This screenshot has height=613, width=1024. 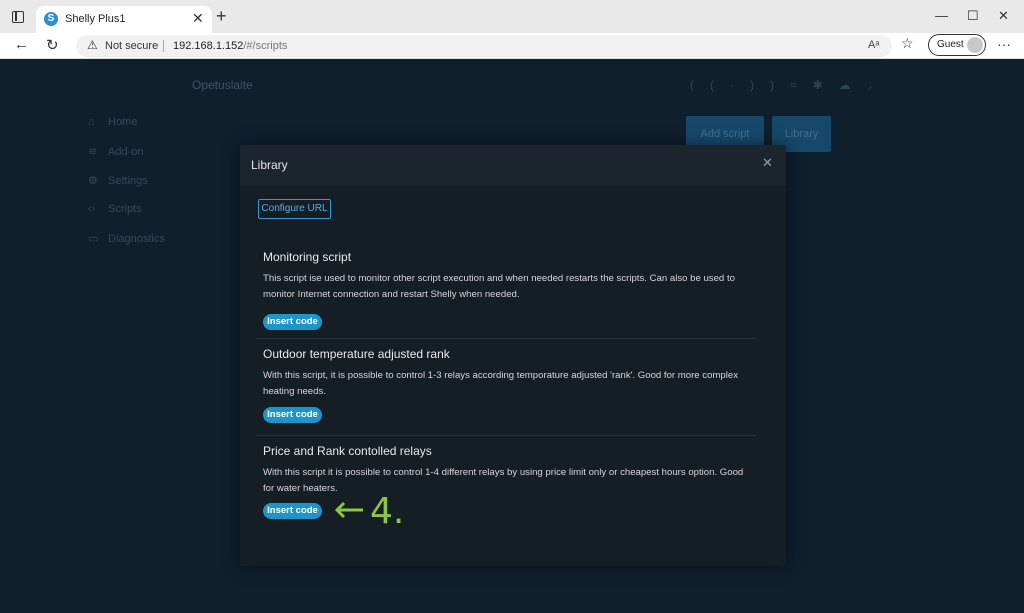 I want to click on profile-button: Guest, so click(x=957, y=45).